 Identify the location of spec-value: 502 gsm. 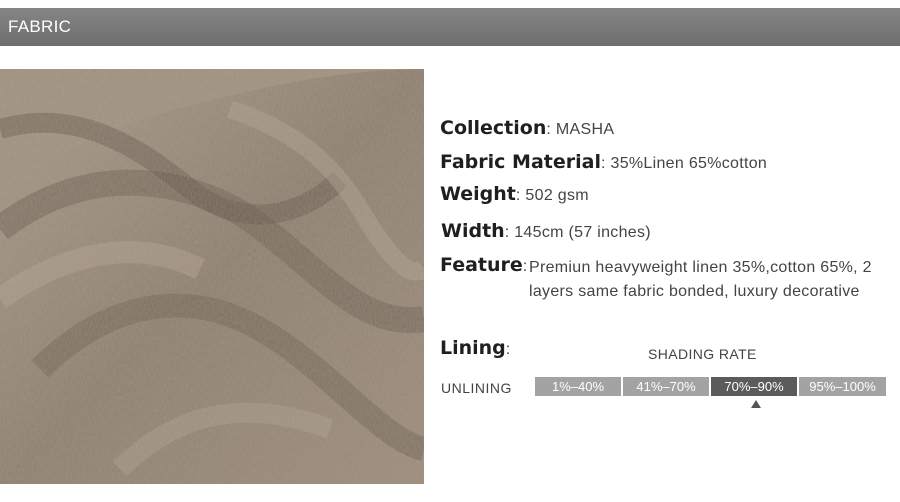
(557, 195).